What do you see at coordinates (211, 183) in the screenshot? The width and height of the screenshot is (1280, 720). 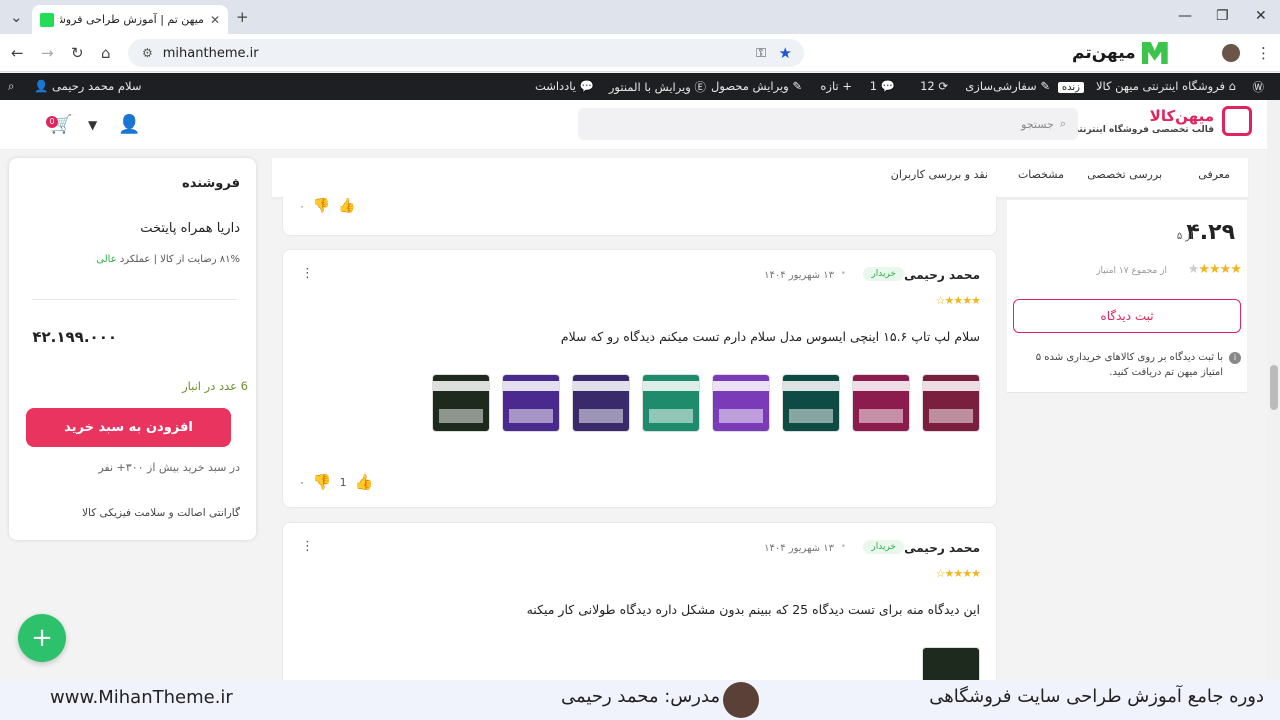 I see `seller-title: فروشنده` at bounding box center [211, 183].